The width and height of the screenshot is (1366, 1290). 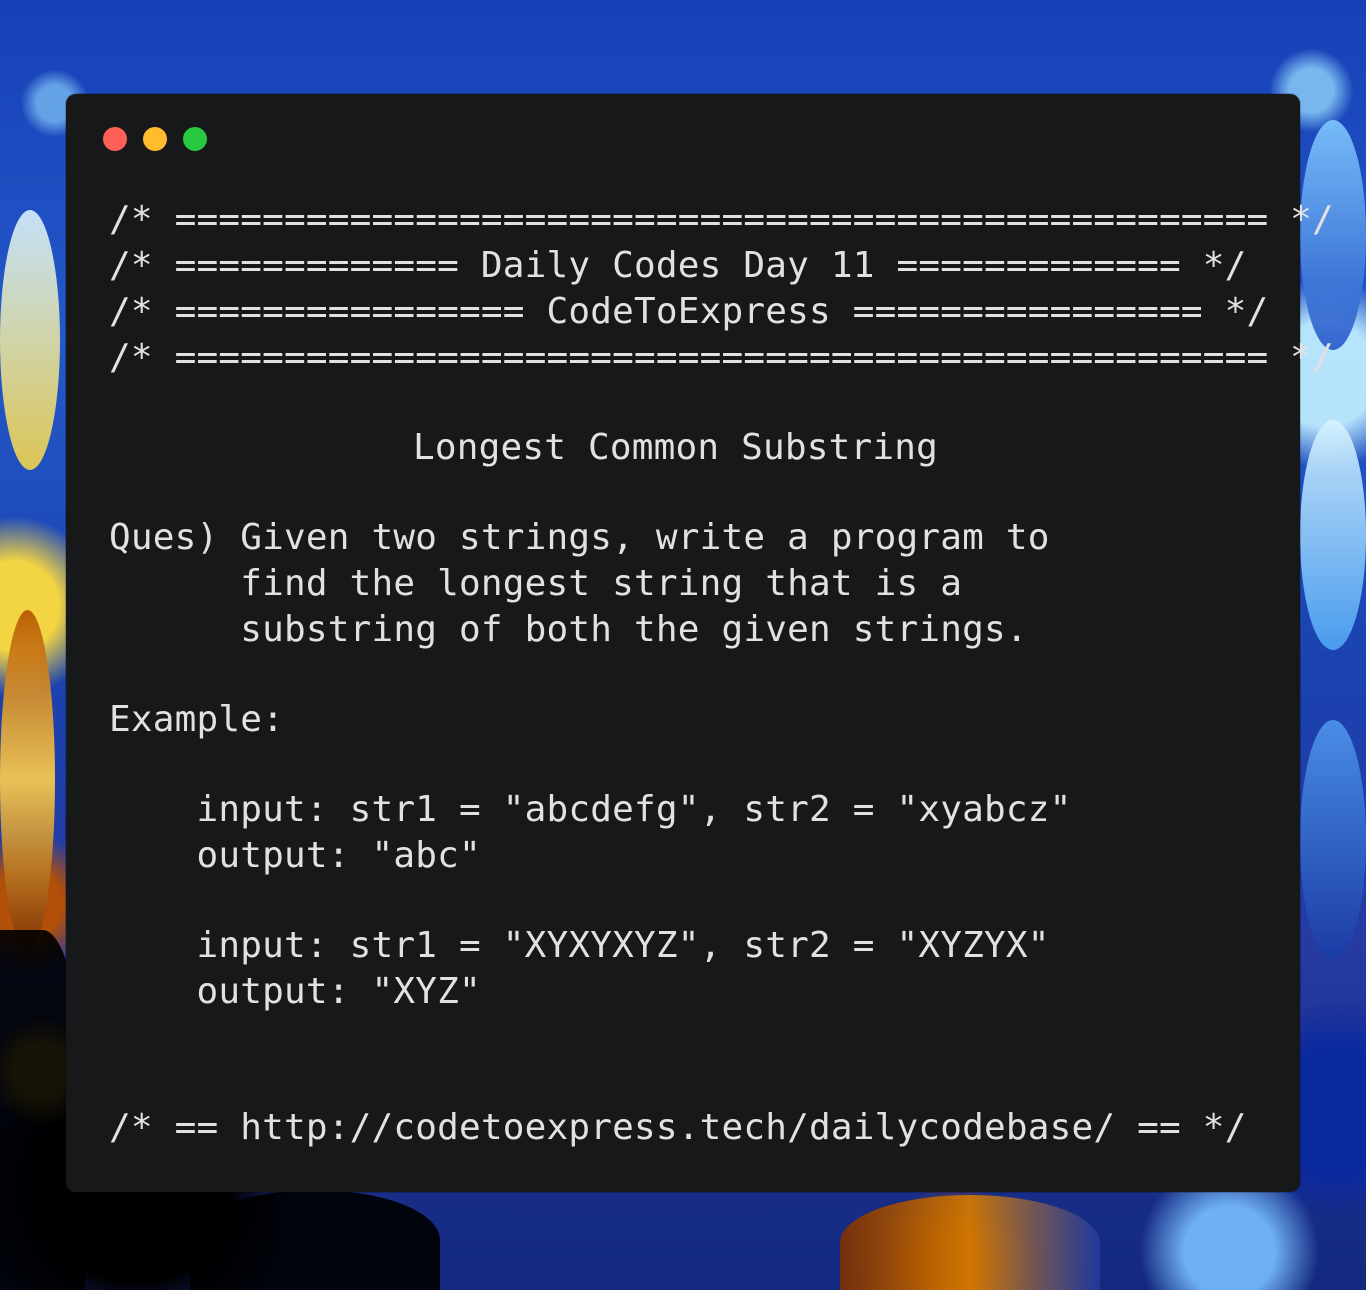 I want to click on example-output-line: output: "XYZ", so click(x=295, y=991).